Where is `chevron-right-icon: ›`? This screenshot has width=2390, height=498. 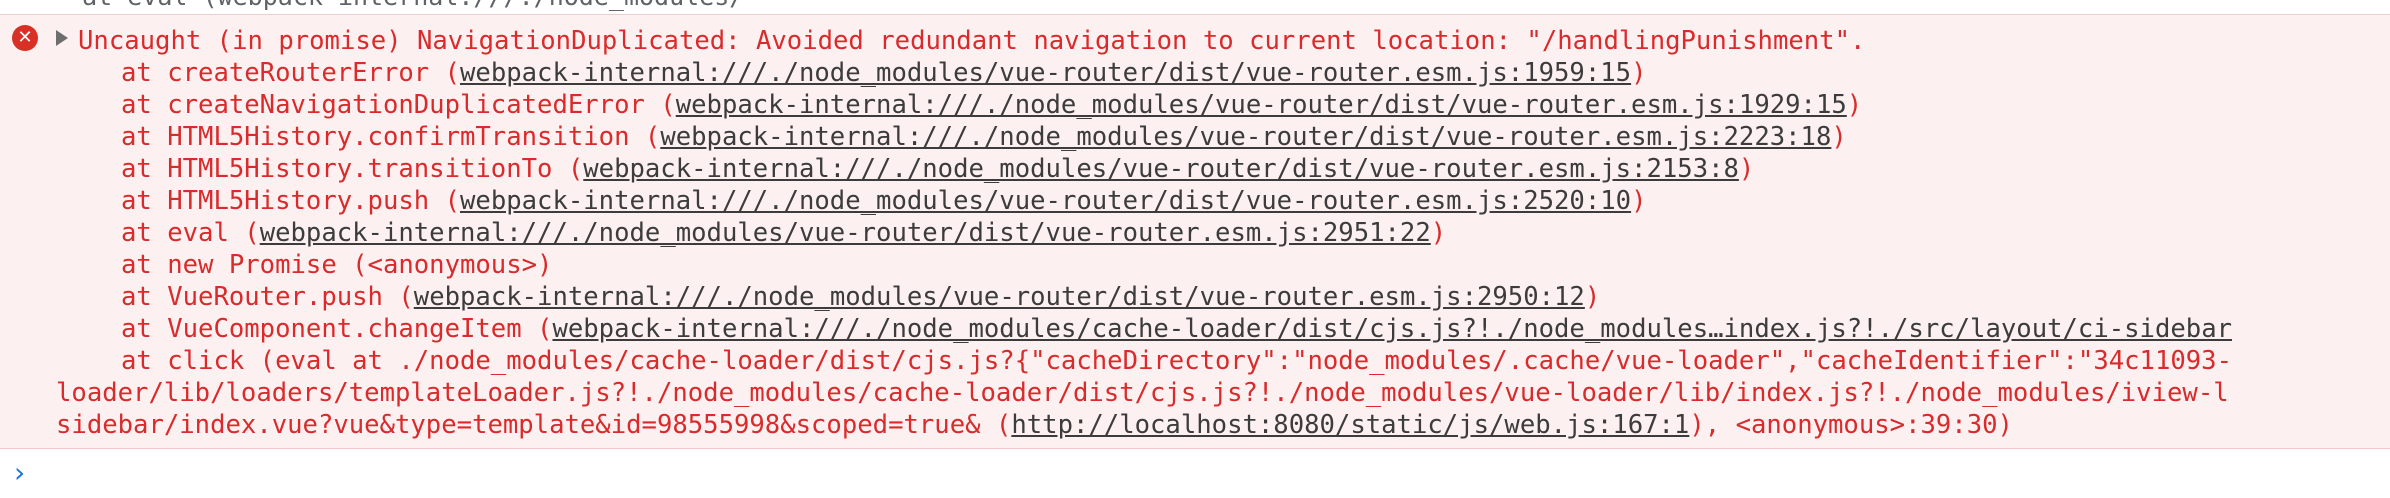 chevron-right-icon: › is located at coordinates (20, 472).